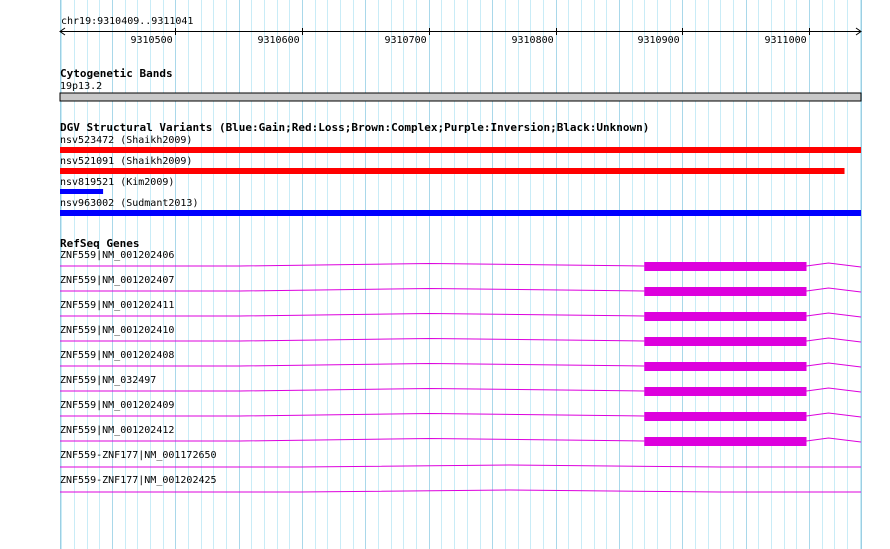 The width and height of the screenshot is (890, 549). Describe the element at coordinates (126, 161) in the screenshot. I see `dgv-variant-label: nsv521091 (Shaikh2009)` at that location.